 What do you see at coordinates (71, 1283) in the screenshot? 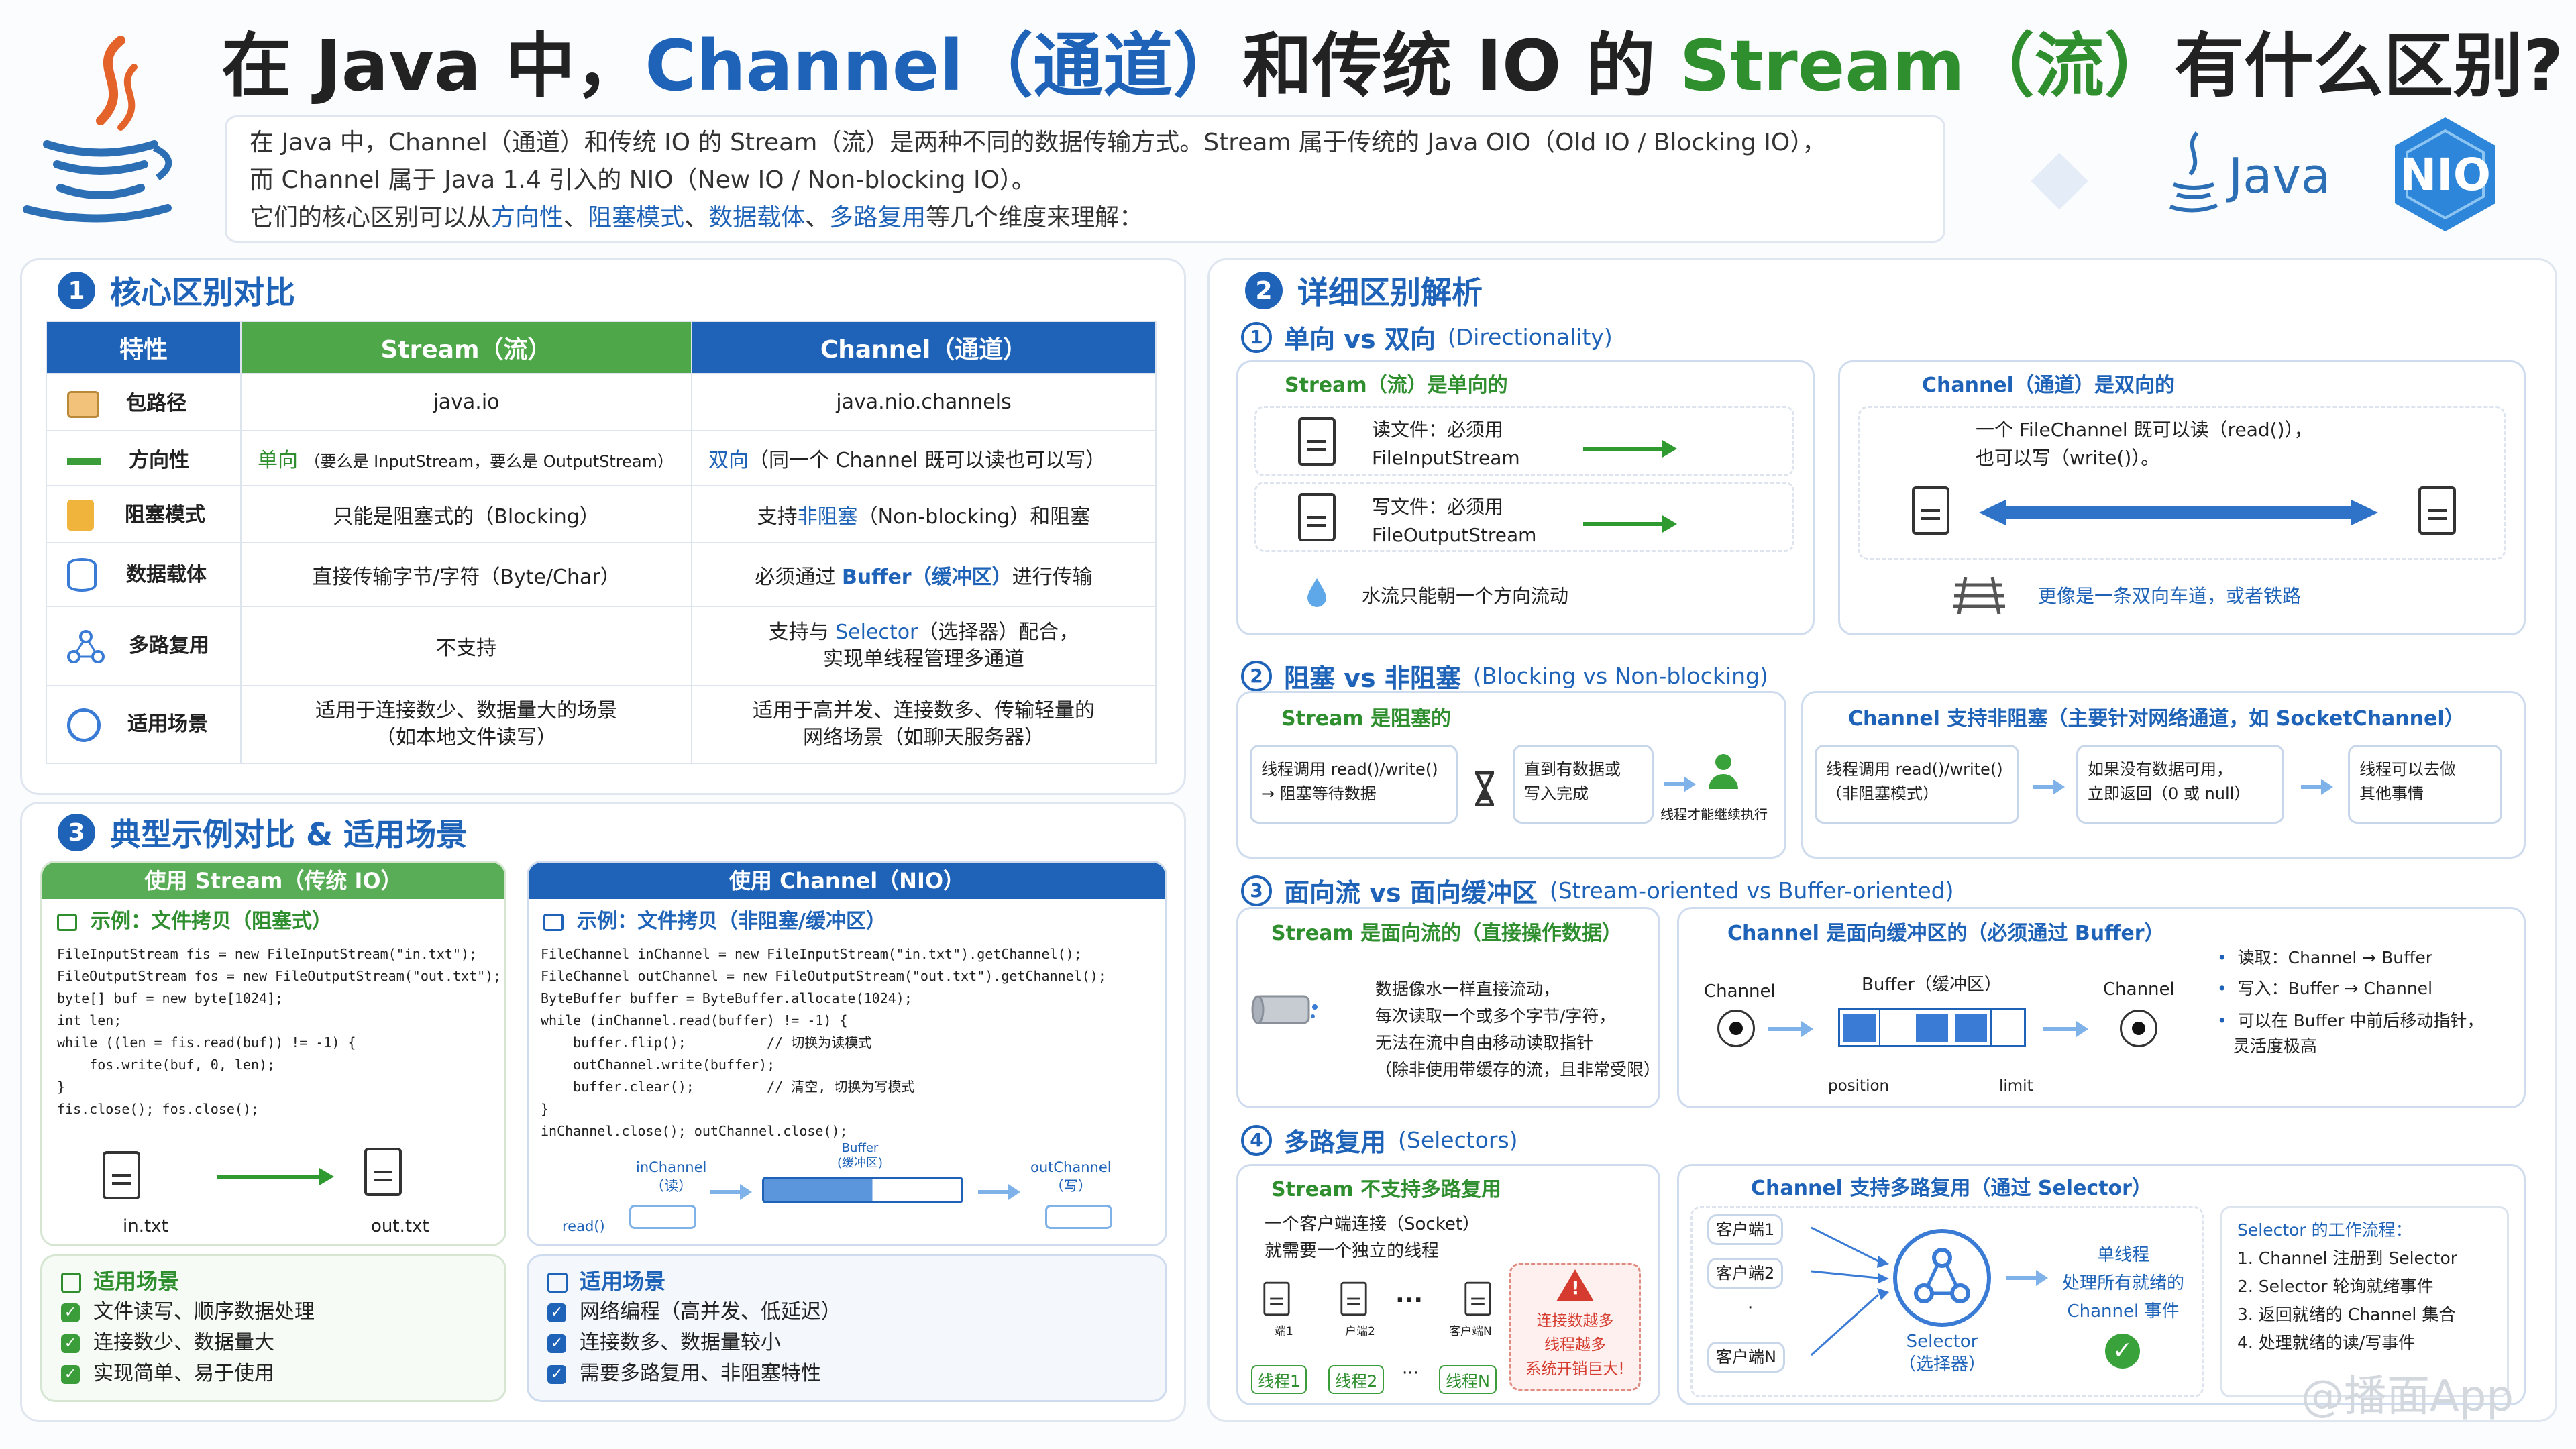
I see `scene-icon` at bounding box center [71, 1283].